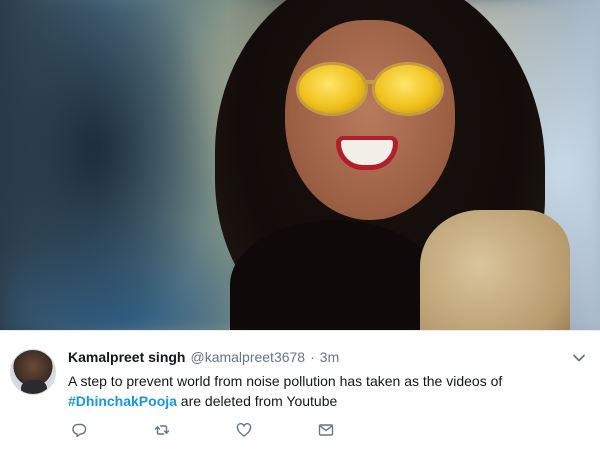  Describe the element at coordinates (247, 357) in the screenshot. I see `user-handle: @kamalpreet3678` at that location.